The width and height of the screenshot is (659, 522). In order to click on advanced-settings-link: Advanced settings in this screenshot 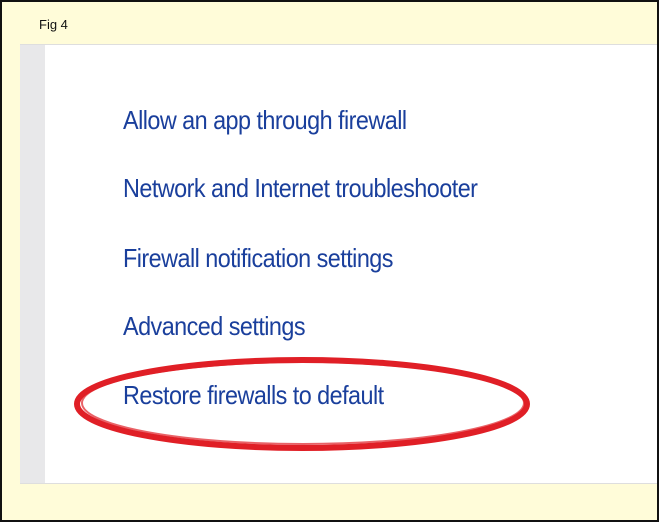, I will do `click(214, 326)`.